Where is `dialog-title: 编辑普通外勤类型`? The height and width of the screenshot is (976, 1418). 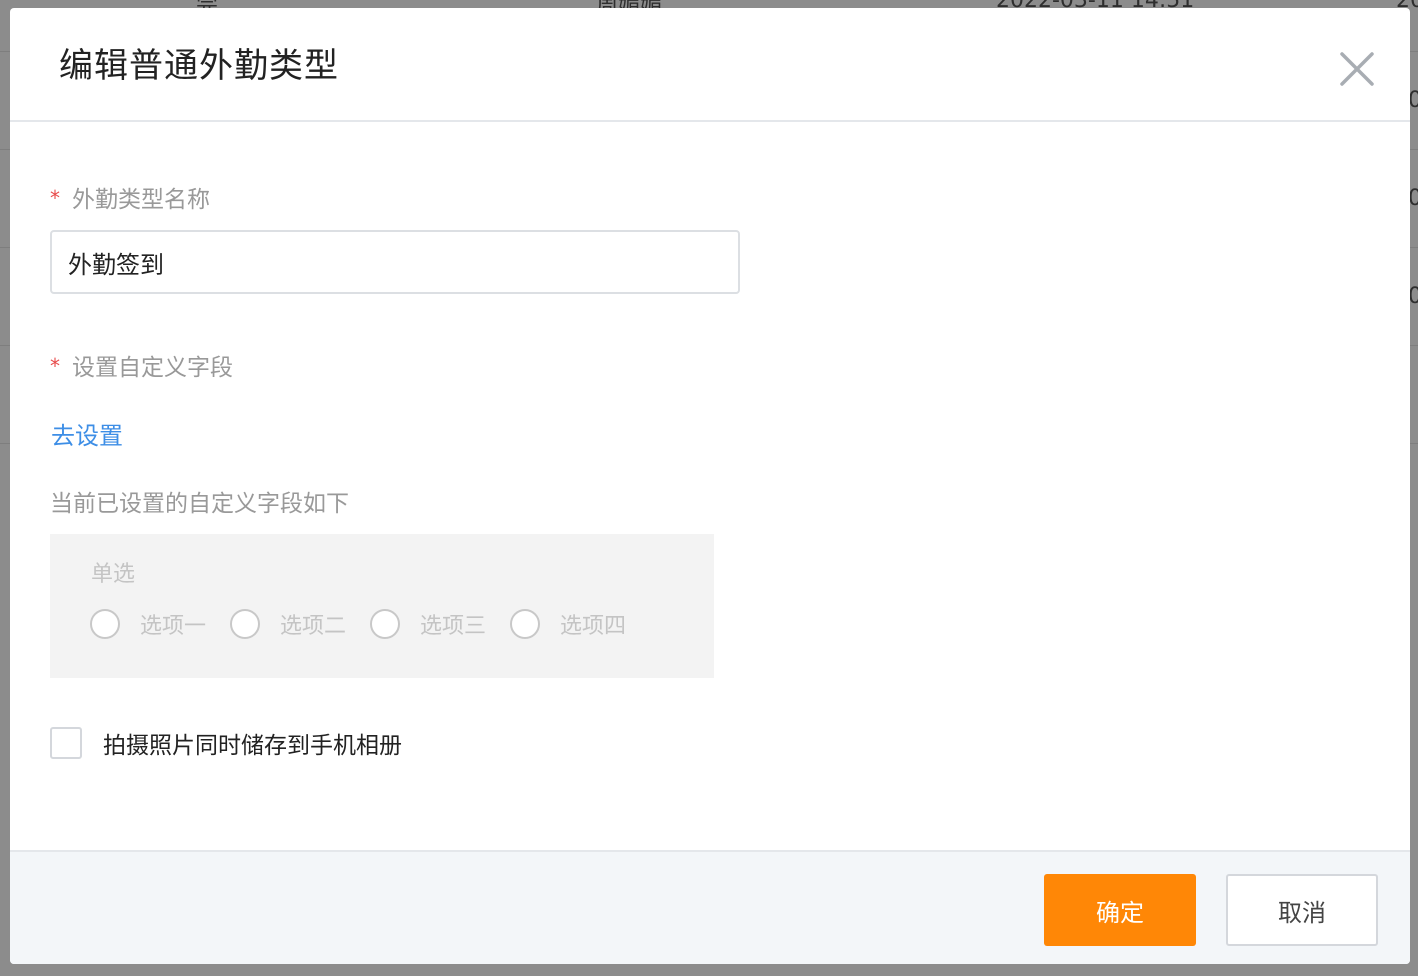 dialog-title: 编辑普通外勤类型 is located at coordinates (199, 66).